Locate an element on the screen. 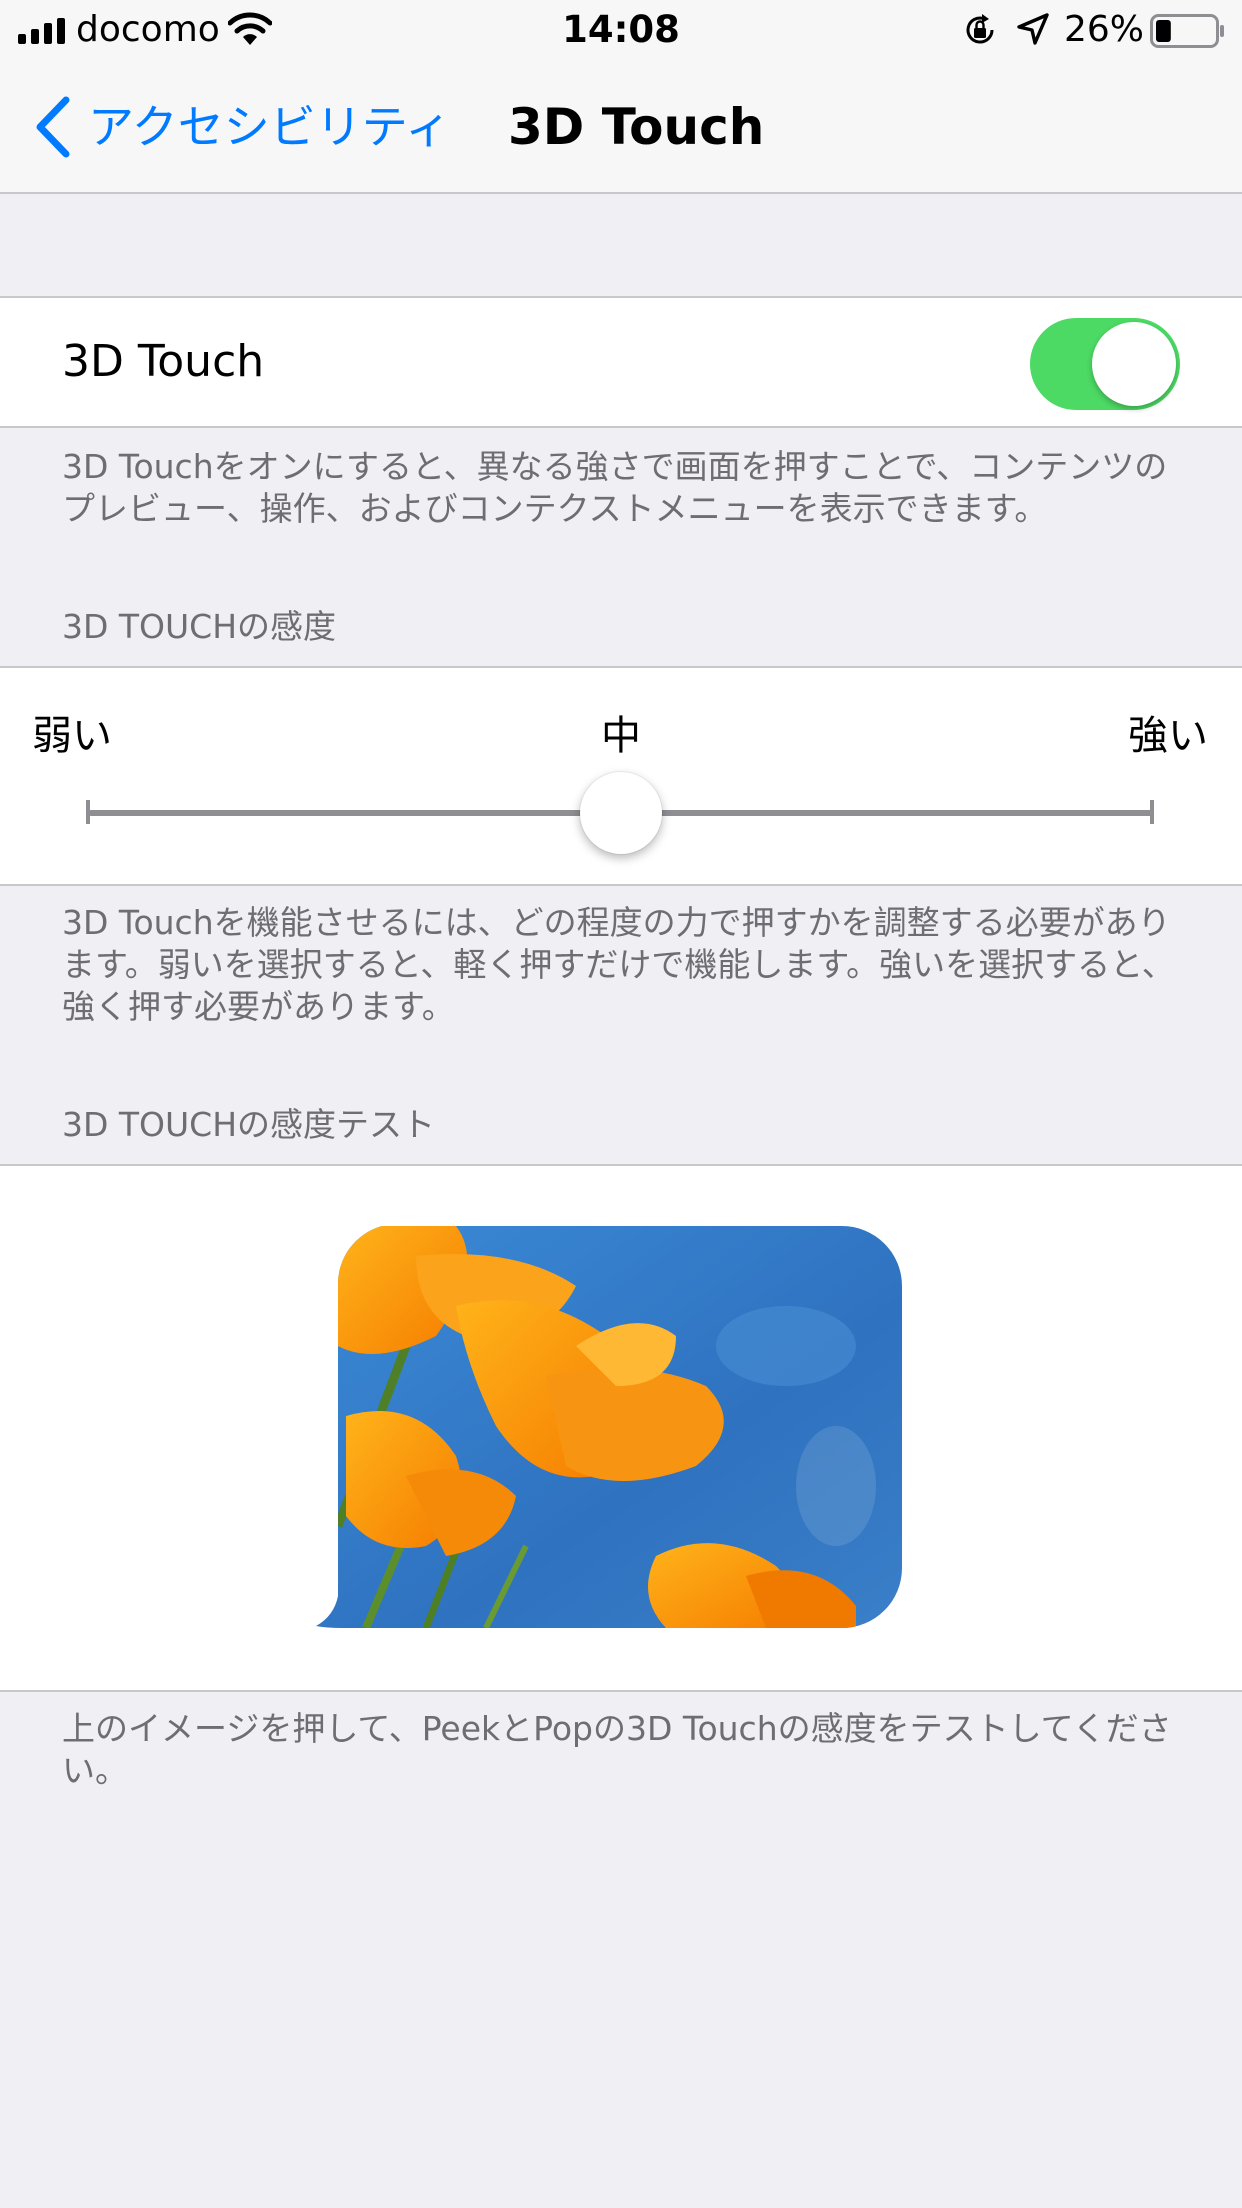  slider-thumb is located at coordinates (621, 813).